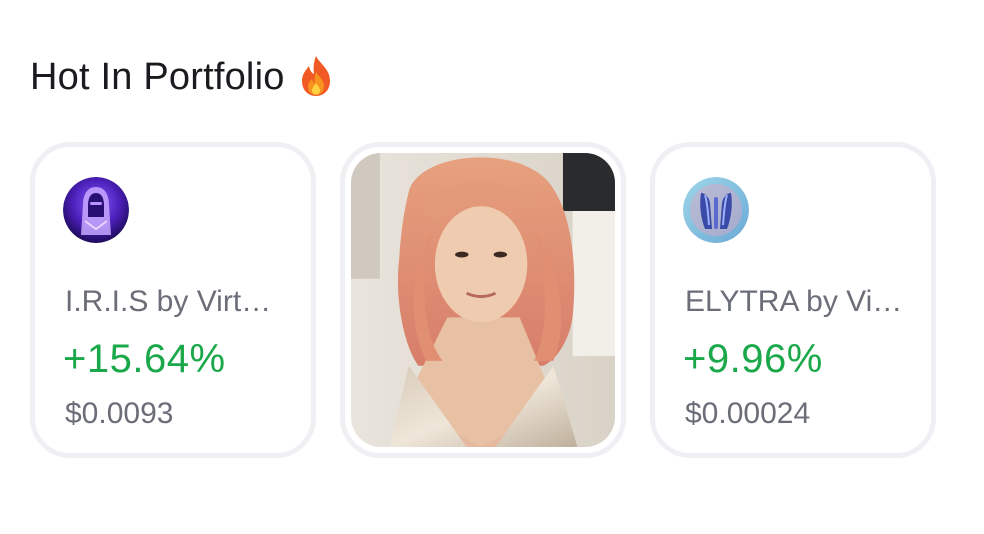  What do you see at coordinates (748, 413) in the screenshot?
I see `token-price: $0.00024` at bounding box center [748, 413].